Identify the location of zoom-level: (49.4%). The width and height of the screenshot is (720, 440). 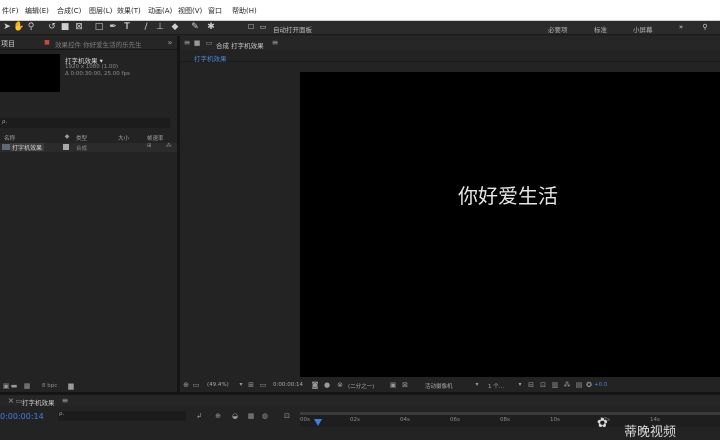
(218, 385).